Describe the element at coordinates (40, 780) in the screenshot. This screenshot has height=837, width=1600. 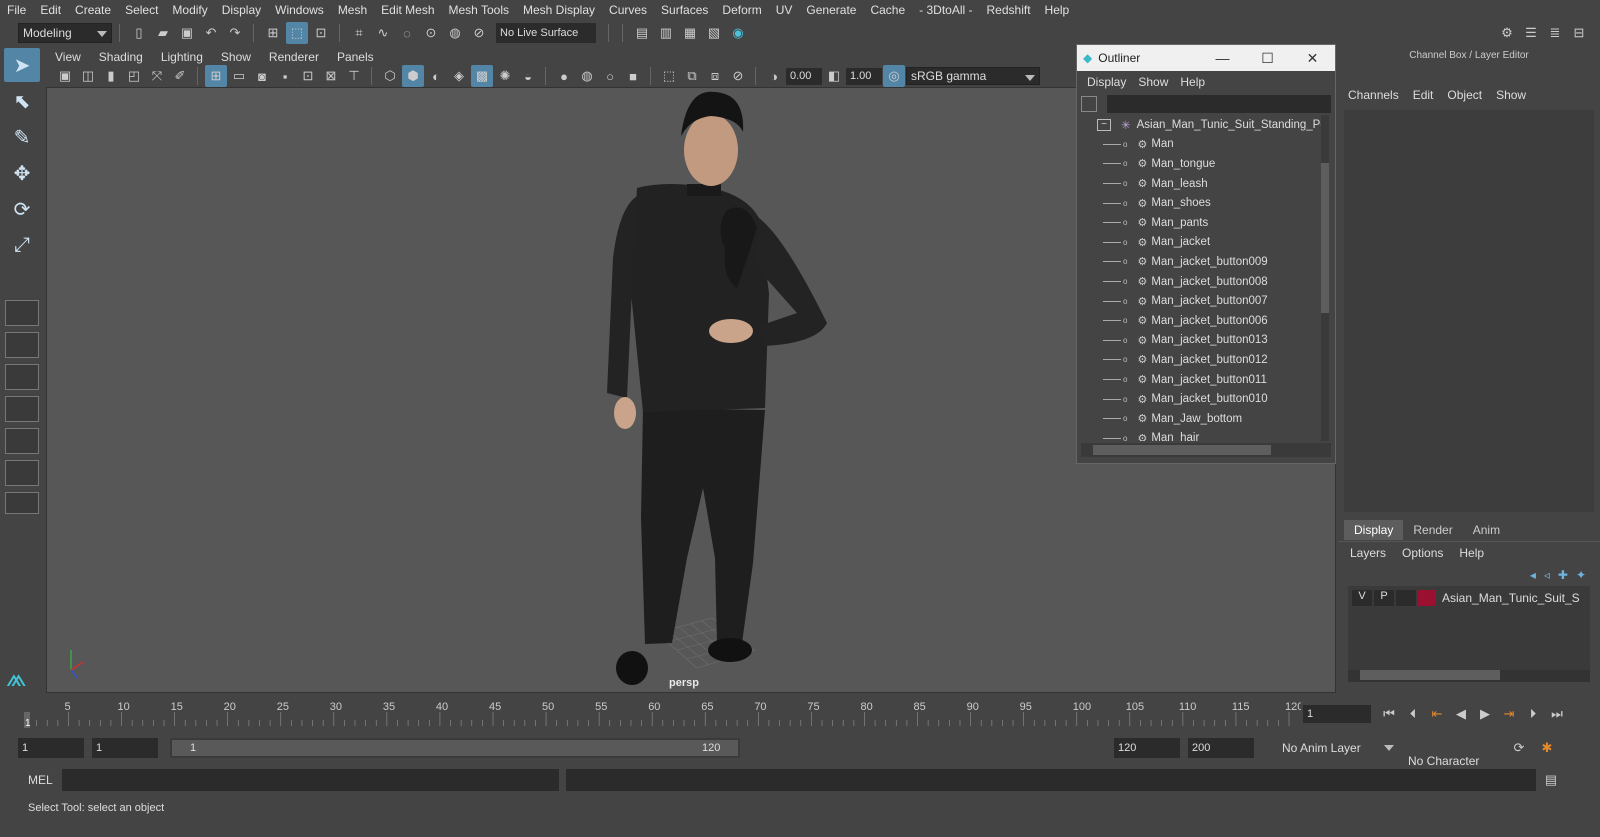
I see `mel-label: MEL` at that location.